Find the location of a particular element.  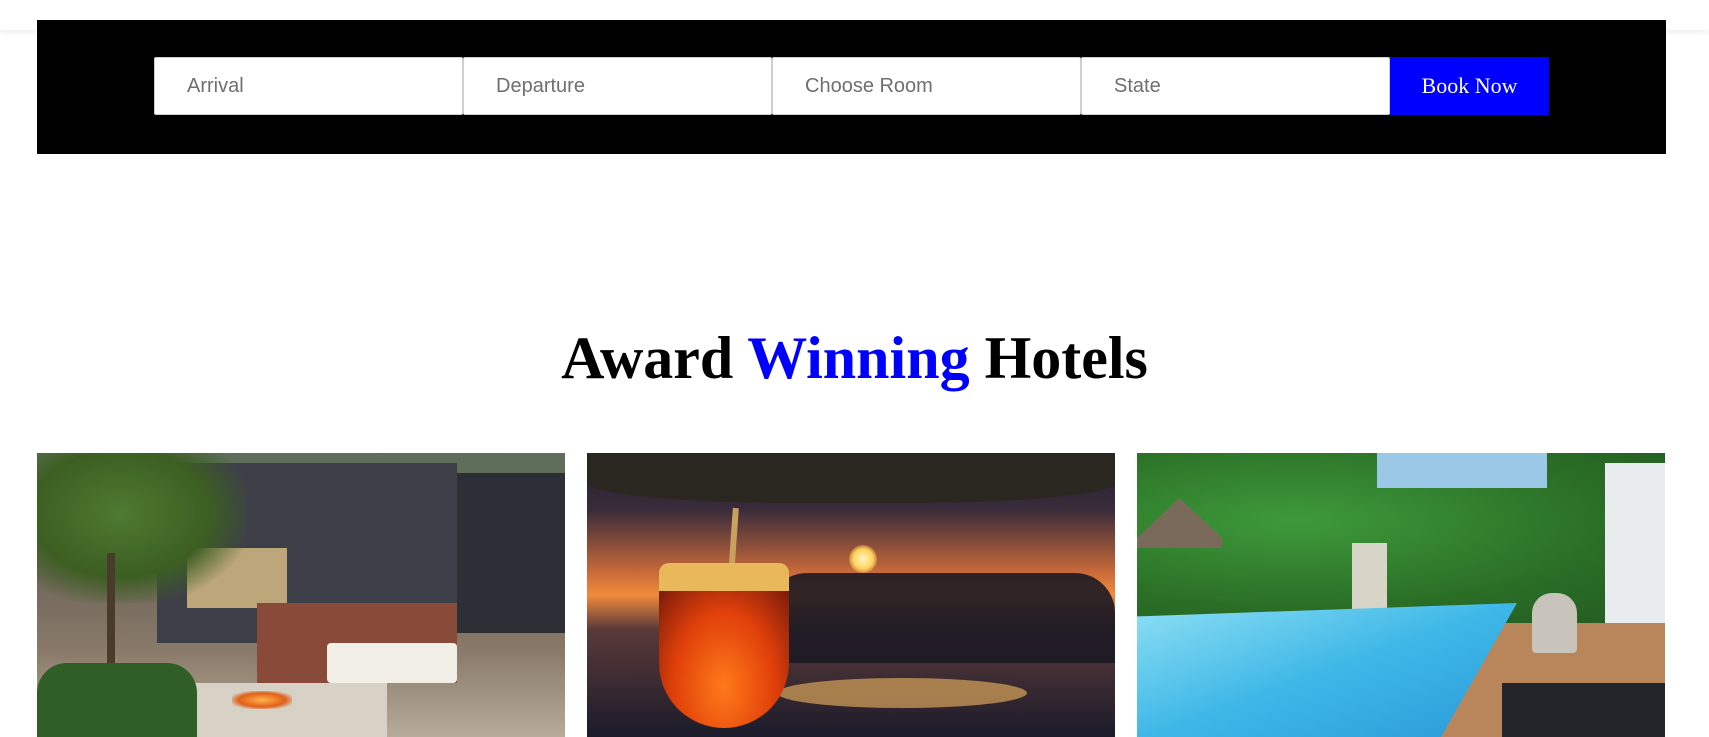

photo-umbrella-shape is located at coordinates (851, 478).